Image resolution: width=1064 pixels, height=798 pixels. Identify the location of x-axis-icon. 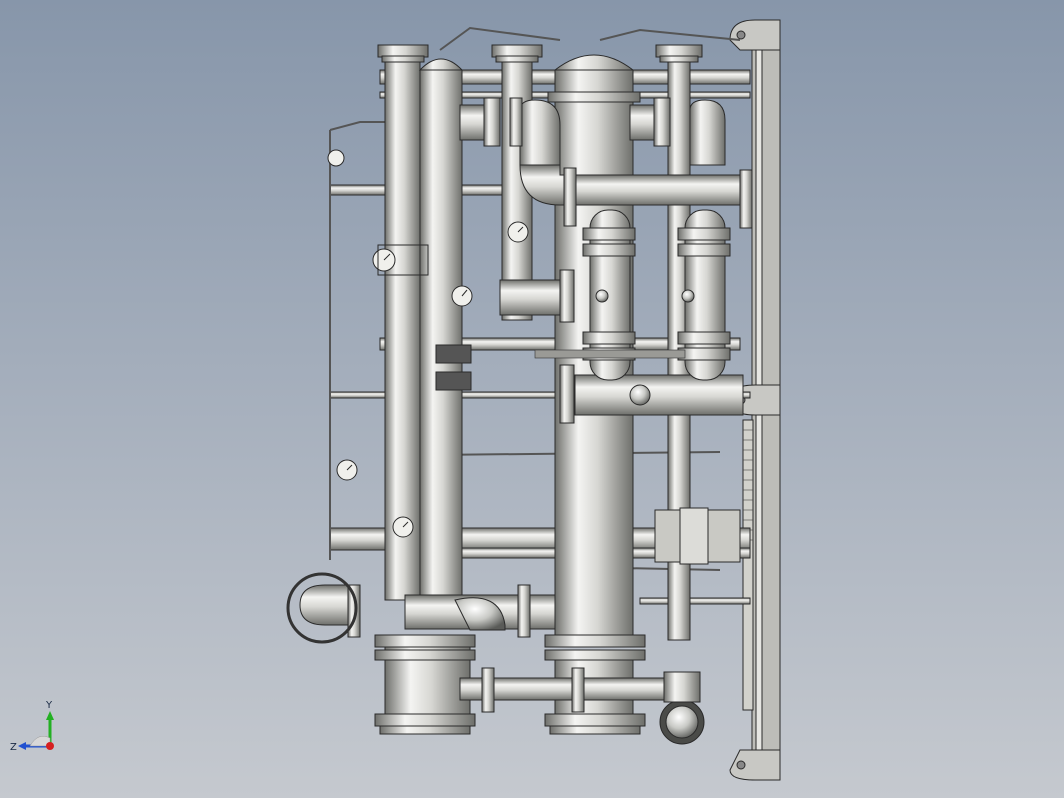
(50, 746).